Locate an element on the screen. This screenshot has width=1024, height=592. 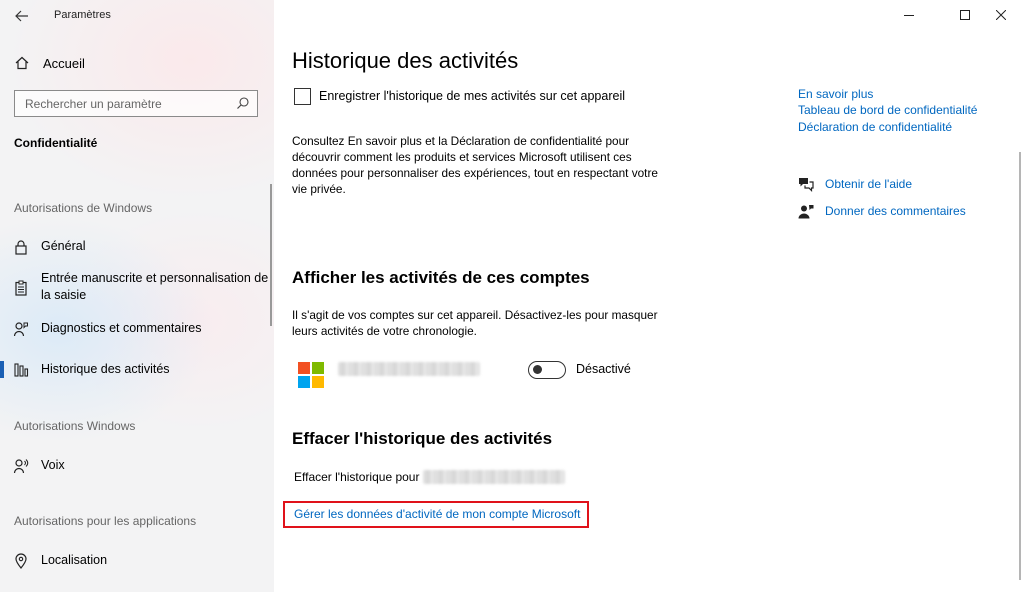
page-title: Historique des activités is located at coordinates (405, 60).